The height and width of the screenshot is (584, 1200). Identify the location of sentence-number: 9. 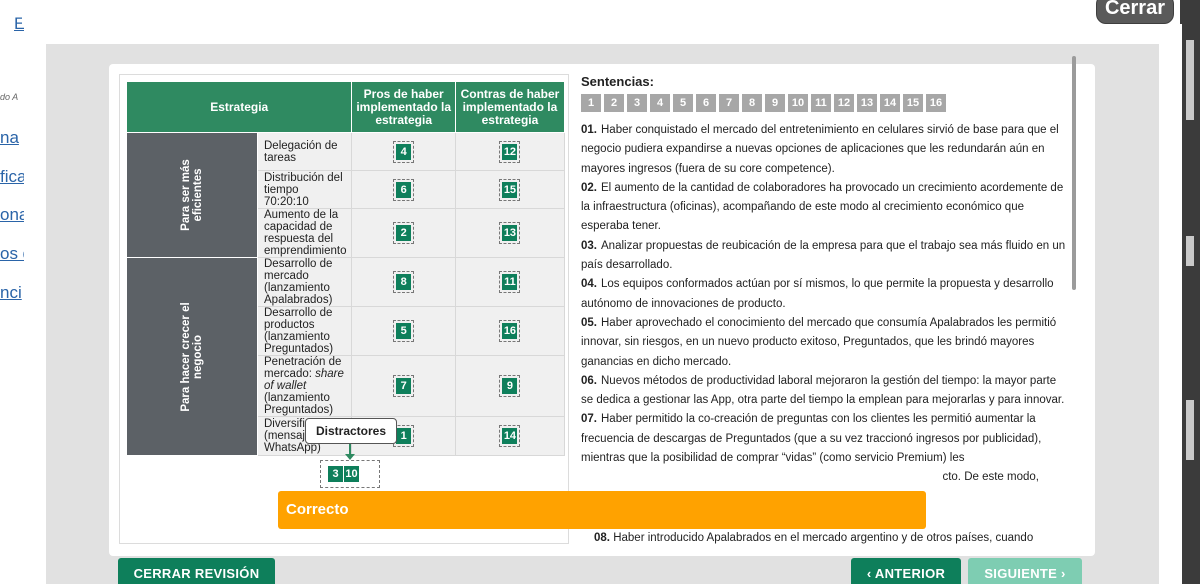
(775, 103).